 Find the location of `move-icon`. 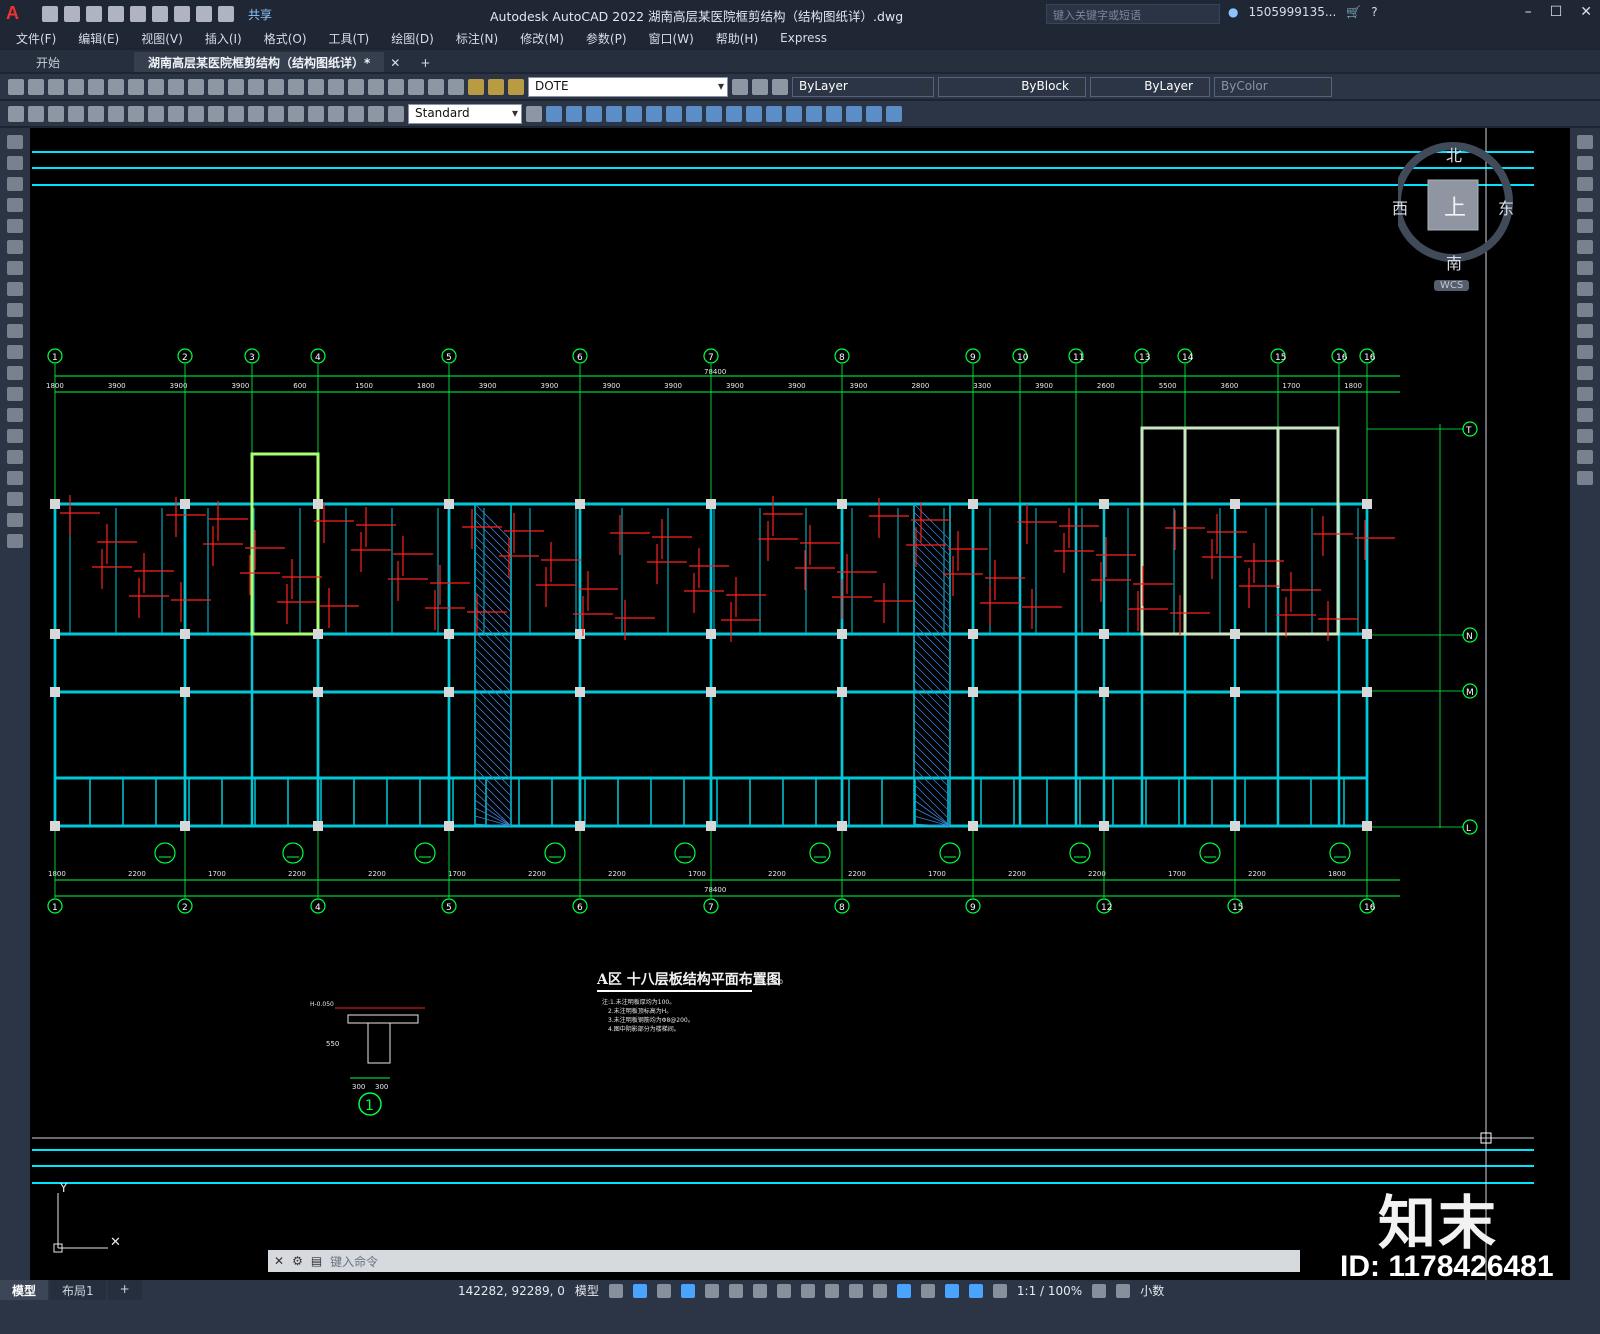

move-icon is located at coordinates (654, 113).